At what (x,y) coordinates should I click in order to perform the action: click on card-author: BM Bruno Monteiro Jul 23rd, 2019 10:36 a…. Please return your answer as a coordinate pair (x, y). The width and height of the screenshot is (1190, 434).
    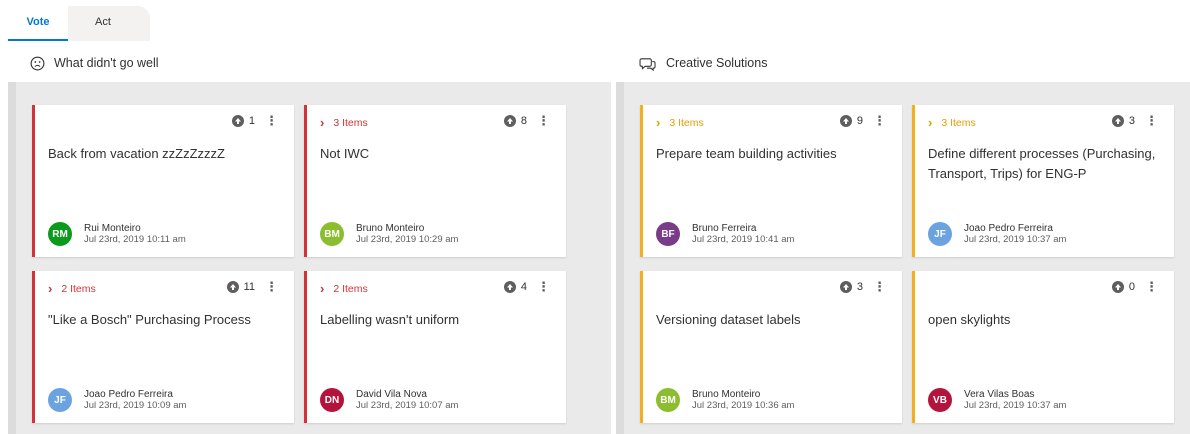
    Looking at the image, I should click on (725, 400).